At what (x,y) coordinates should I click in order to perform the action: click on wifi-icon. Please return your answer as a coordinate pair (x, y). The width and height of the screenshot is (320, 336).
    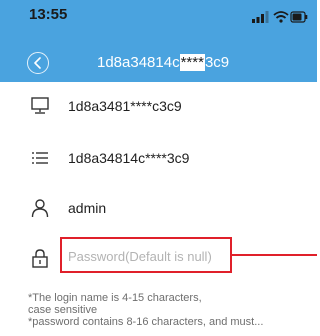
    Looking at the image, I should click on (281, 17).